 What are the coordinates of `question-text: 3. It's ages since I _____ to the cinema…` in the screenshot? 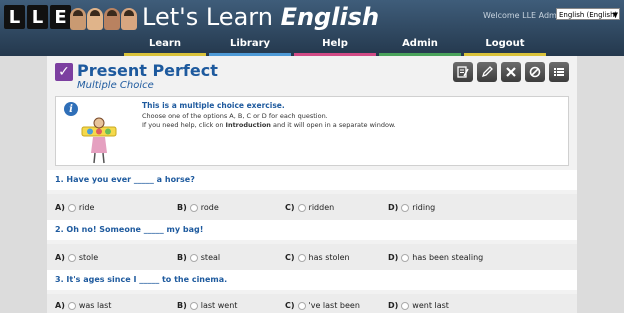 It's located at (141, 279).